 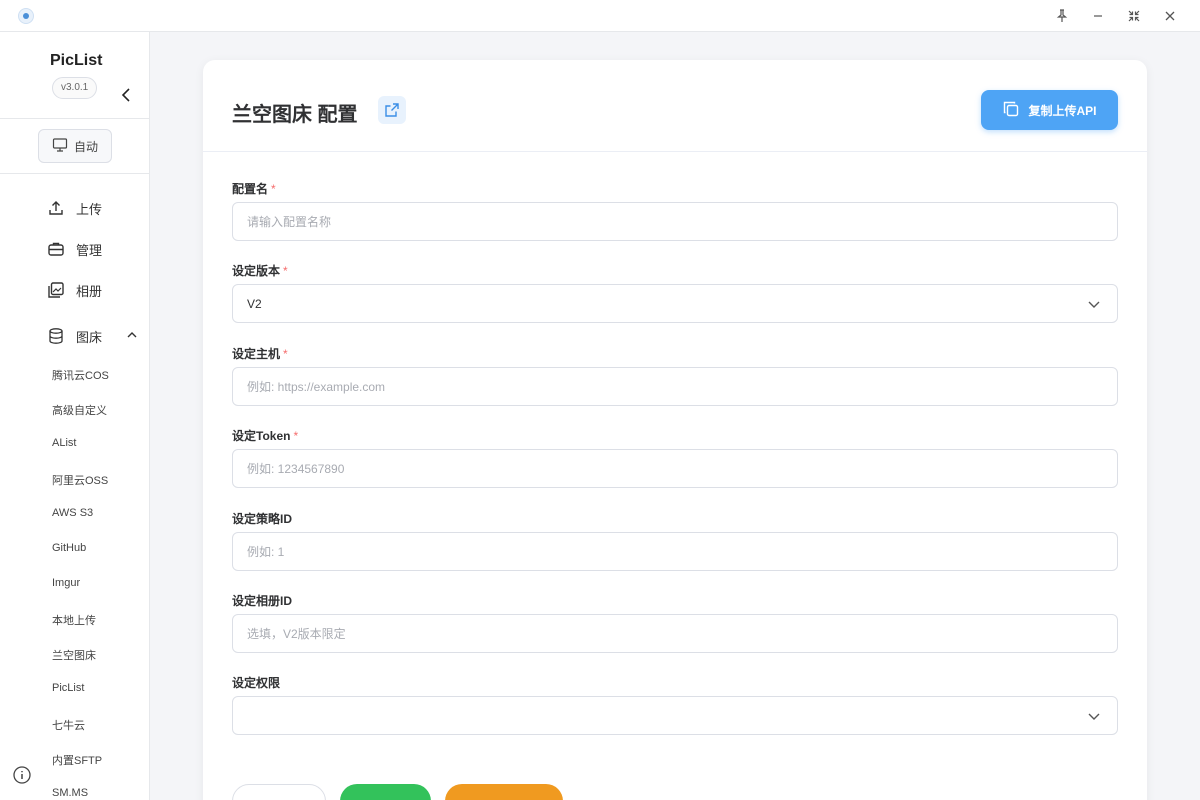 I want to click on briefcase-icon, so click(x=56, y=249).